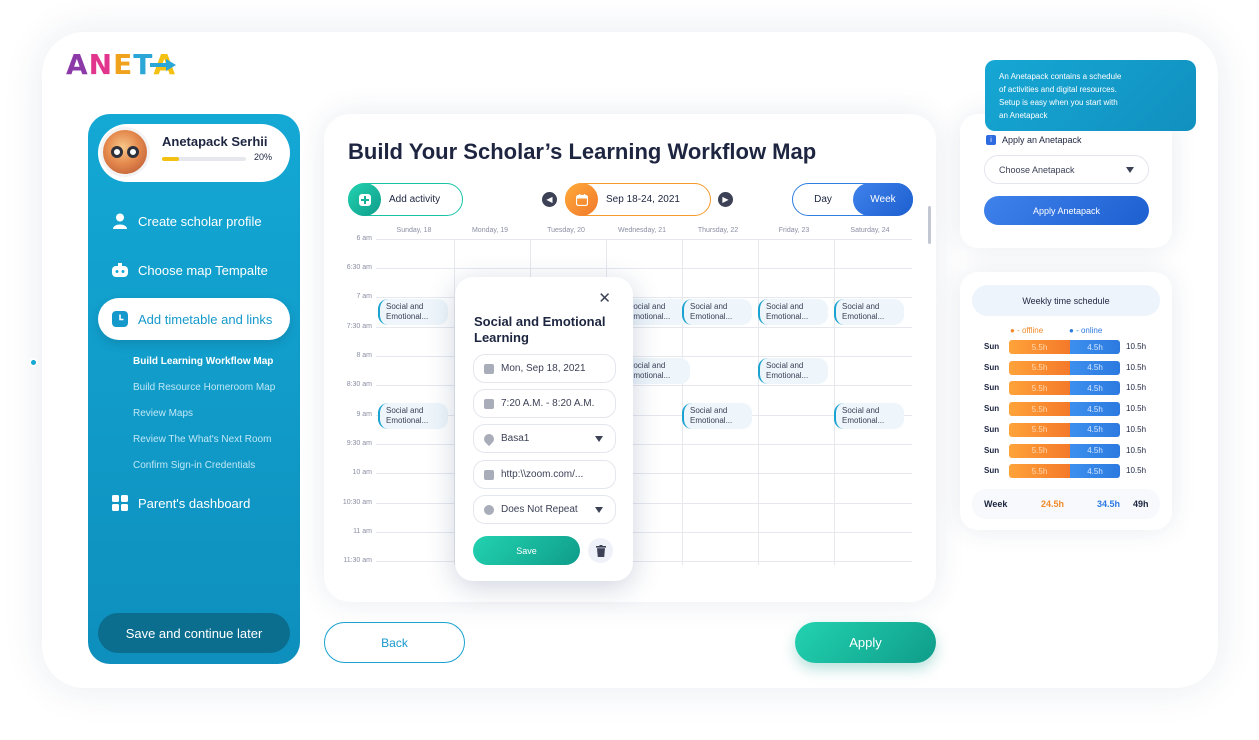  I want to click on prev-week-button: ◀, so click(549, 199).